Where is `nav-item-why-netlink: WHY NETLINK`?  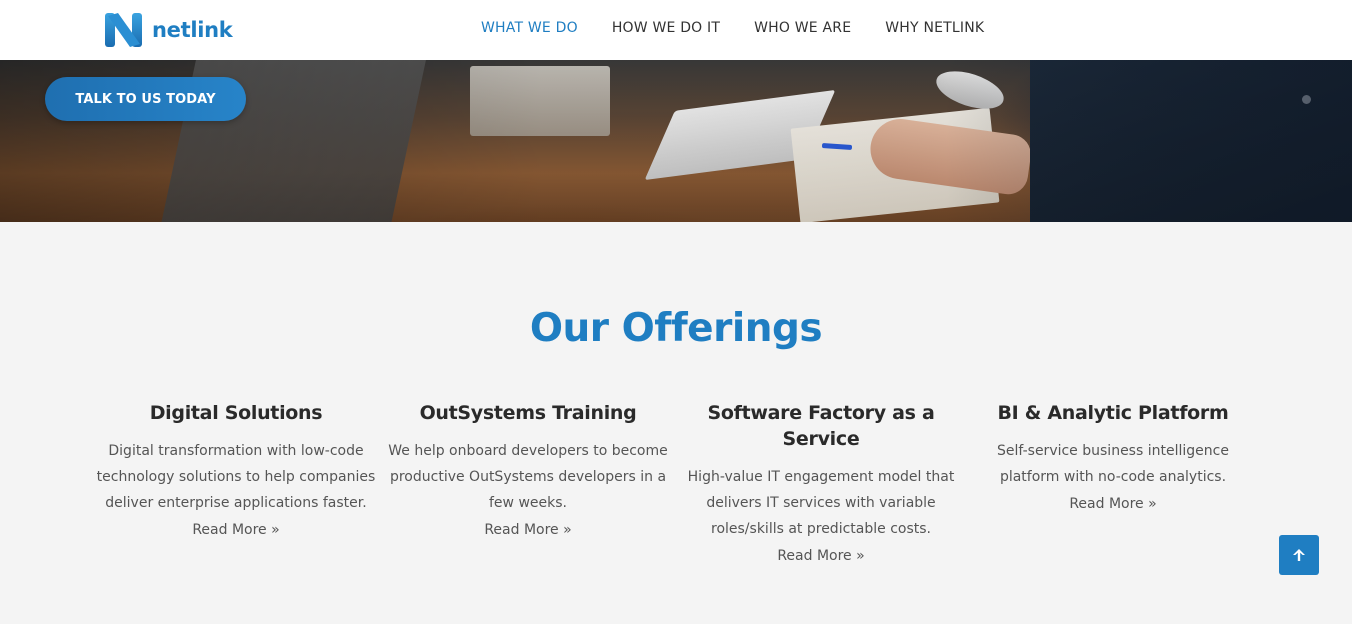 nav-item-why-netlink: WHY NETLINK is located at coordinates (934, 28).